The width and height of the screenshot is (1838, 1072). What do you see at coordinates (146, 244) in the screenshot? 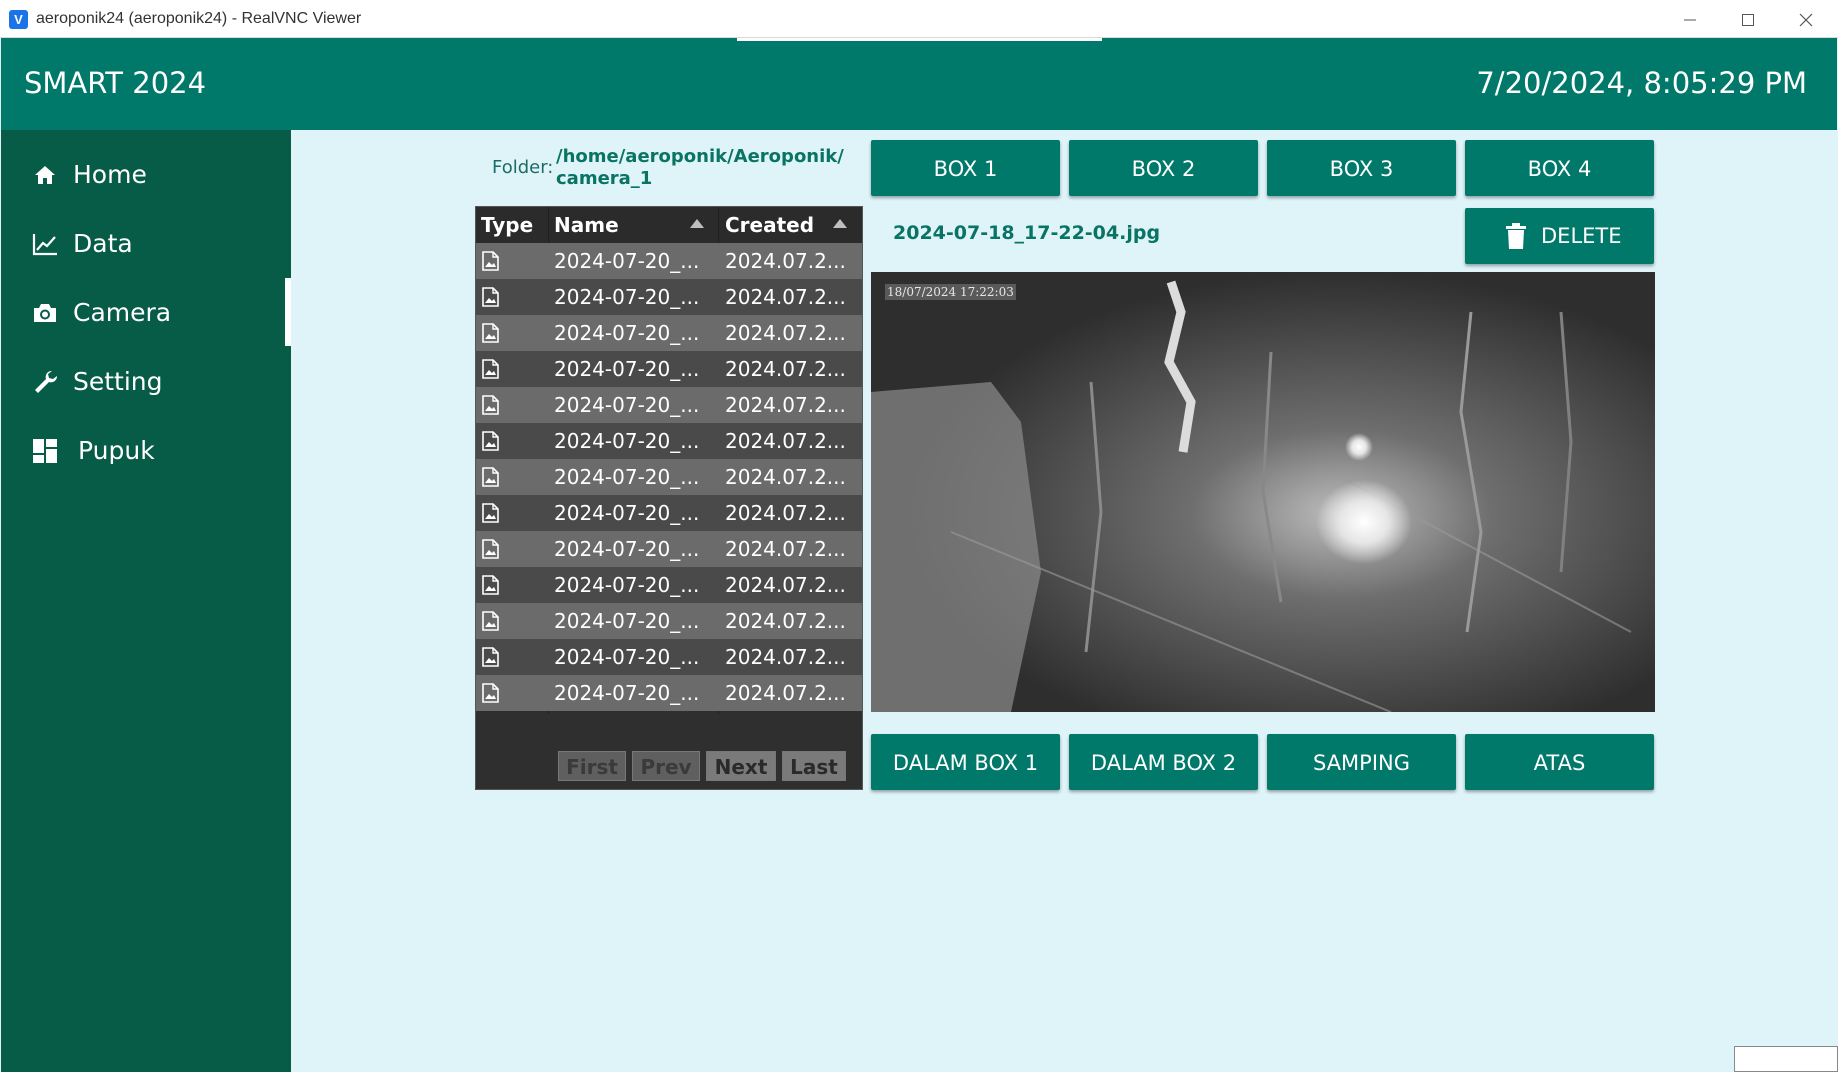
I see `sidebar-item-data: Data` at bounding box center [146, 244].